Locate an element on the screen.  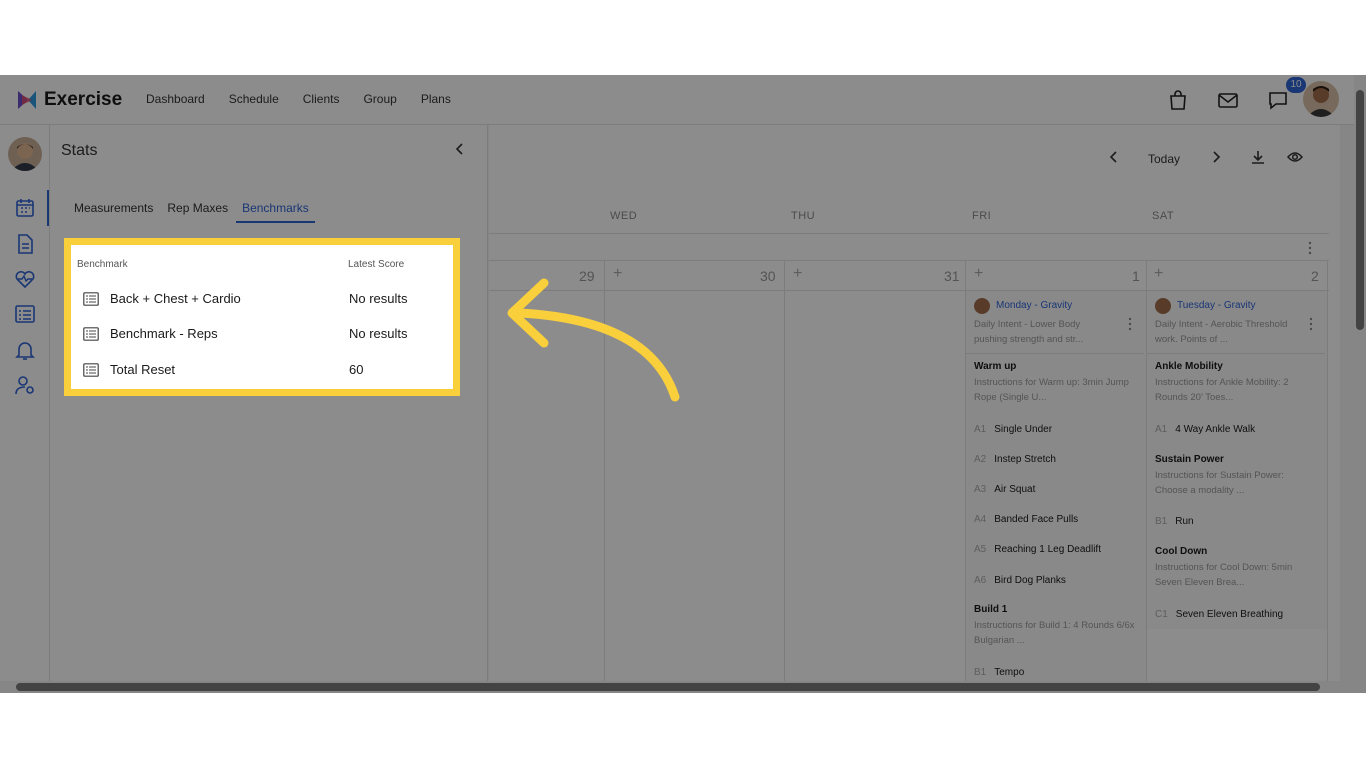
section-title: Cool Down is located at coordinates (1181, 551).